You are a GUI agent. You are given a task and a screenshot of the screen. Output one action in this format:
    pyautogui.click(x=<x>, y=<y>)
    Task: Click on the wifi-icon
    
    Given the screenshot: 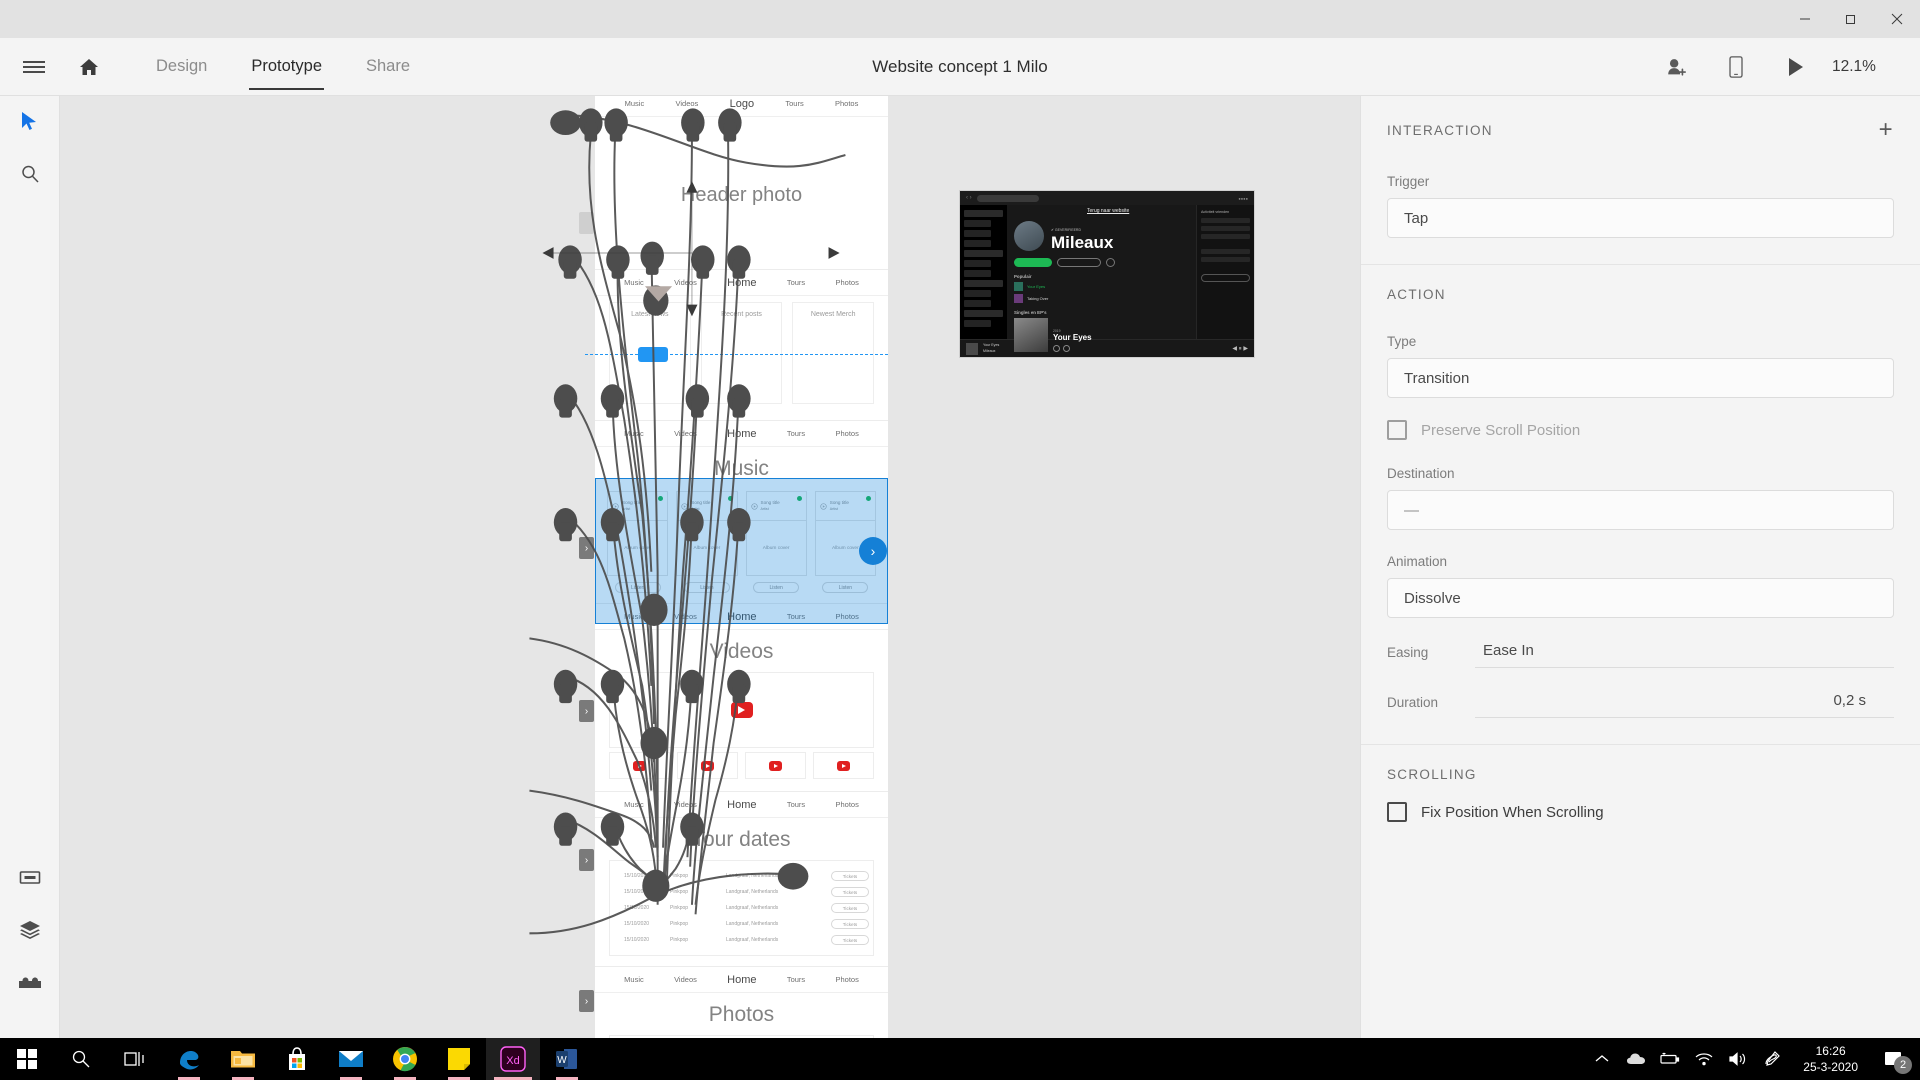 What is the action you would take?
    pyautogui.click(x=1704, y=1059)
    